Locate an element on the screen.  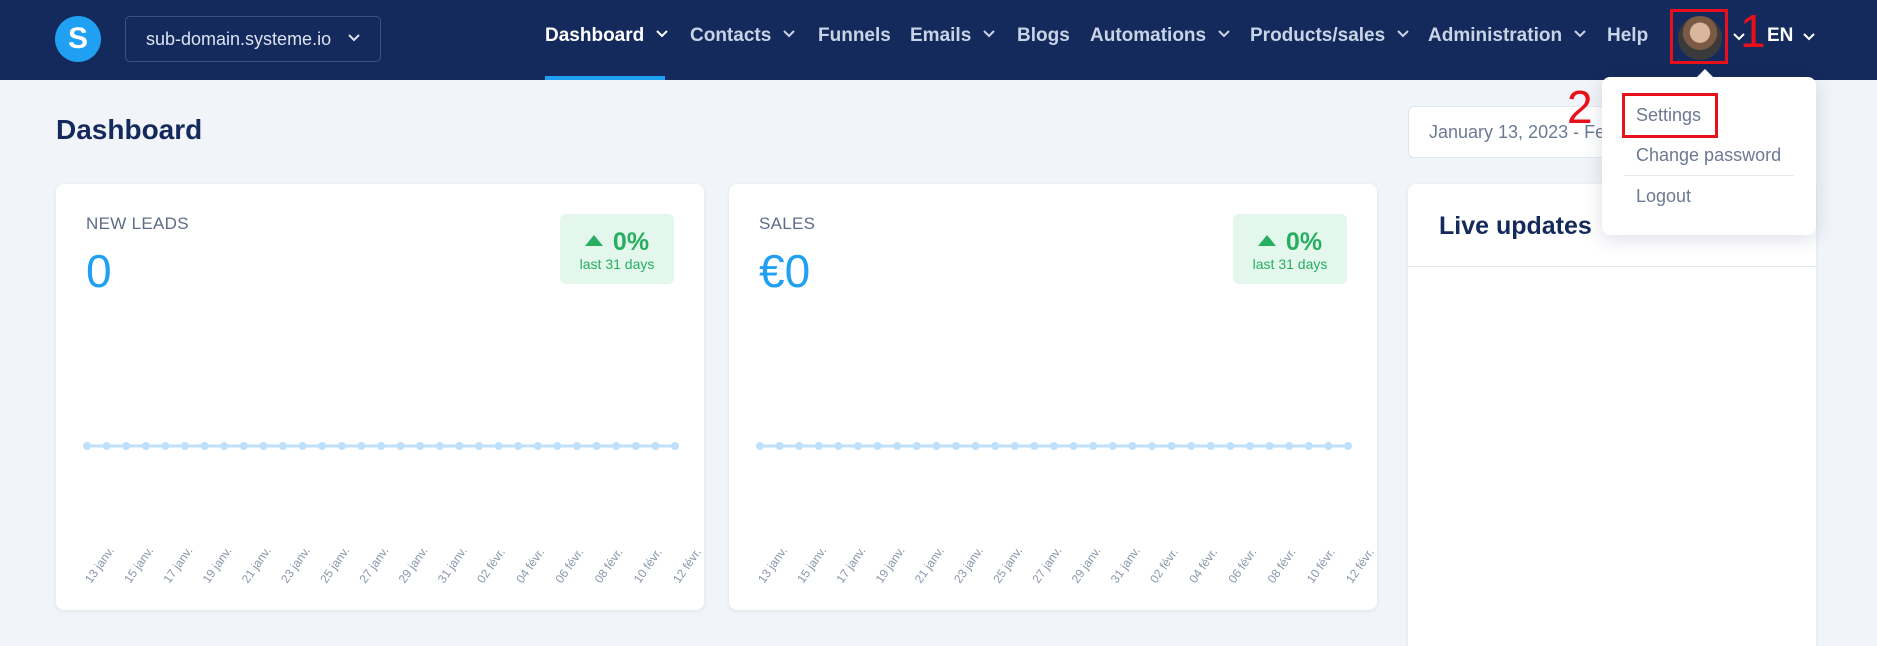
active-tab-indicator is located at coordinates (605, 78).